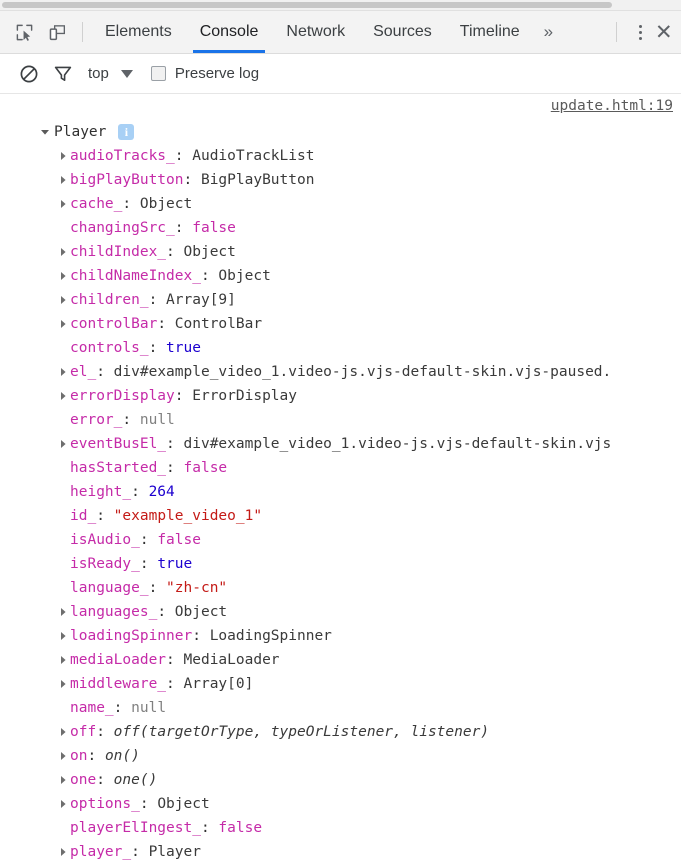 The height and width of the screenshot is (866, 681). Describe the element at coordinates (45, 132) in the screenshot. I see `disclosure-triangle-expanded-icon` at that location.